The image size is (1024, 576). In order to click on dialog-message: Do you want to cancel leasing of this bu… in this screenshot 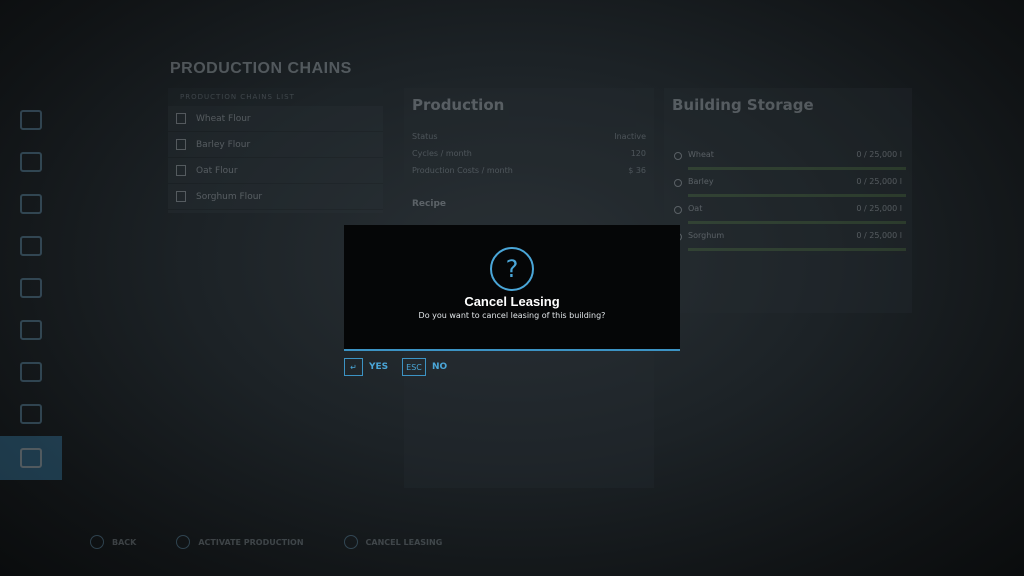, I will do `click(512, 315)`.